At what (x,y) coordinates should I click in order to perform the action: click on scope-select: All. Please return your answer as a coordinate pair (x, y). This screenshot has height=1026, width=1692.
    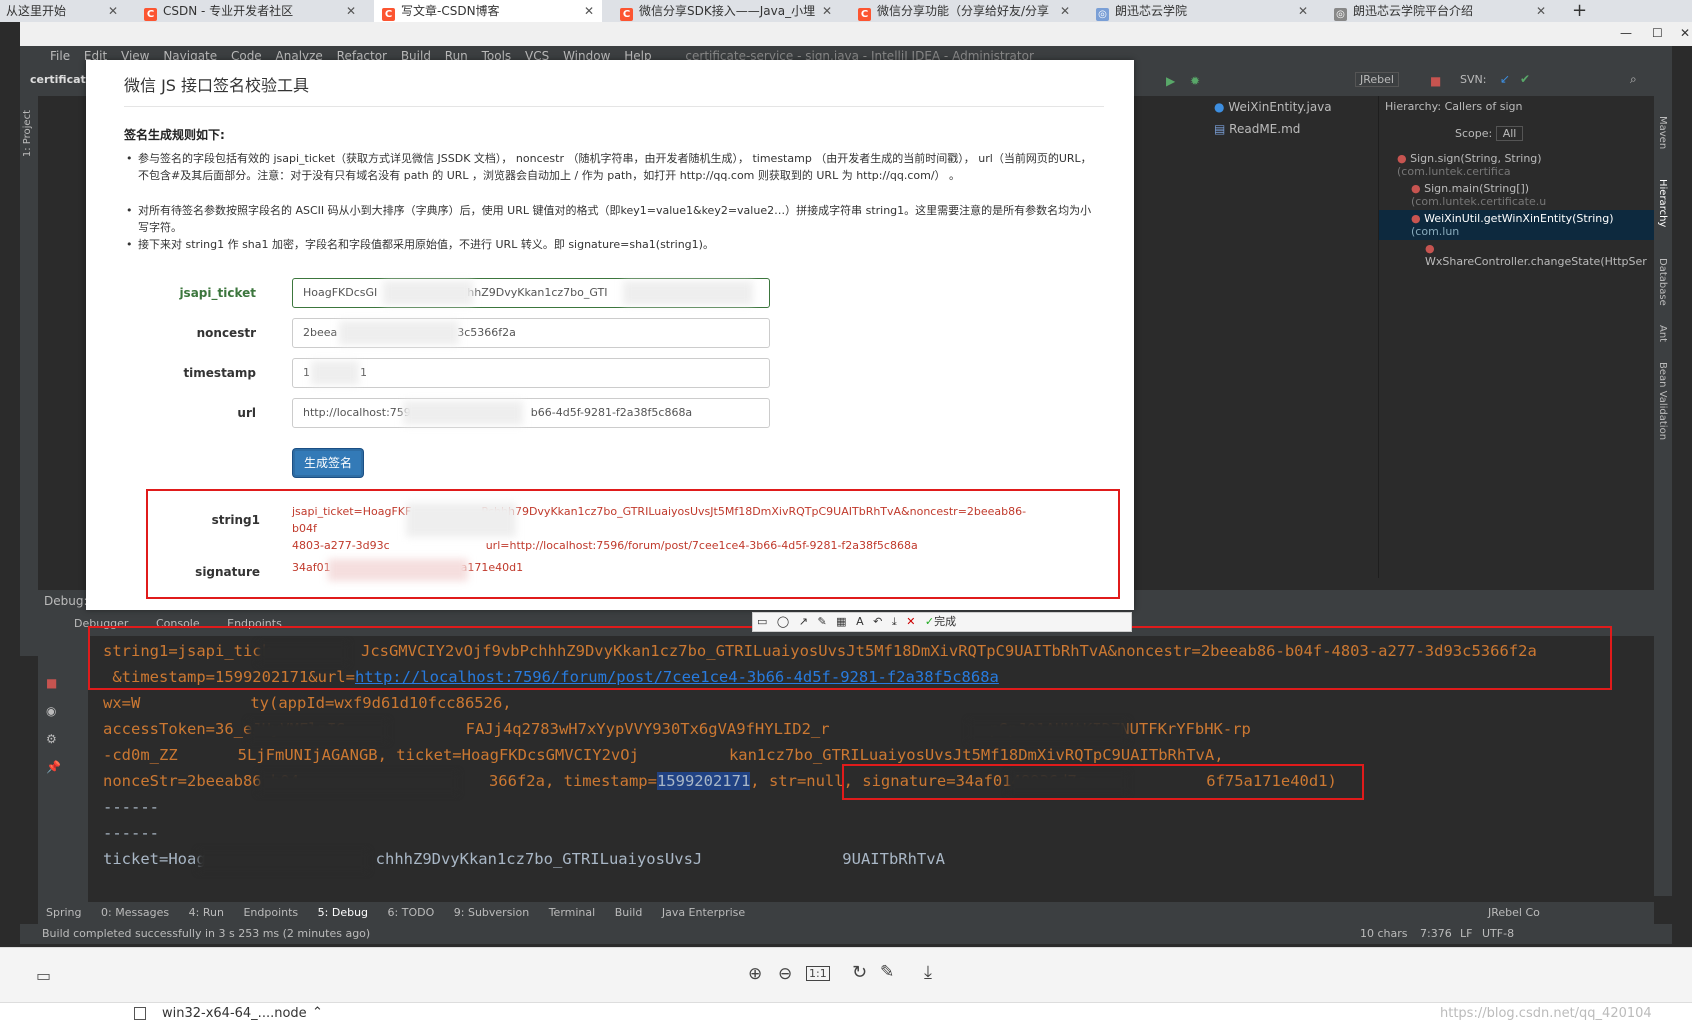
    Looking at the image, I should click on (1509, 133).